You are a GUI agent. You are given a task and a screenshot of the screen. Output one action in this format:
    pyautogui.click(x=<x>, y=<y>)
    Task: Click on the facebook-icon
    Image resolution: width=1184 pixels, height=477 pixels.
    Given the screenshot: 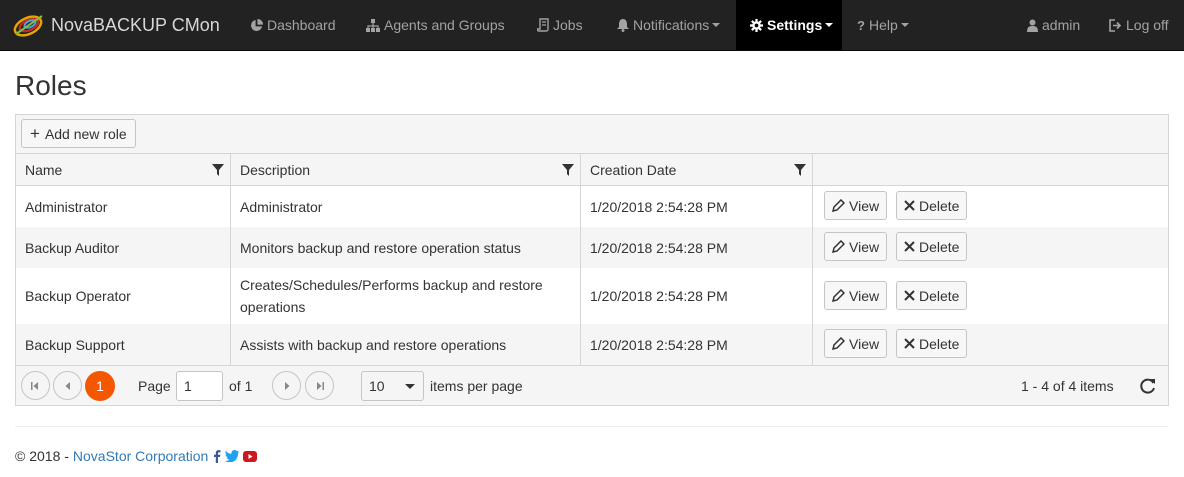 What is the action you would take?
    pyautogui.click(x=217, y=456)
    